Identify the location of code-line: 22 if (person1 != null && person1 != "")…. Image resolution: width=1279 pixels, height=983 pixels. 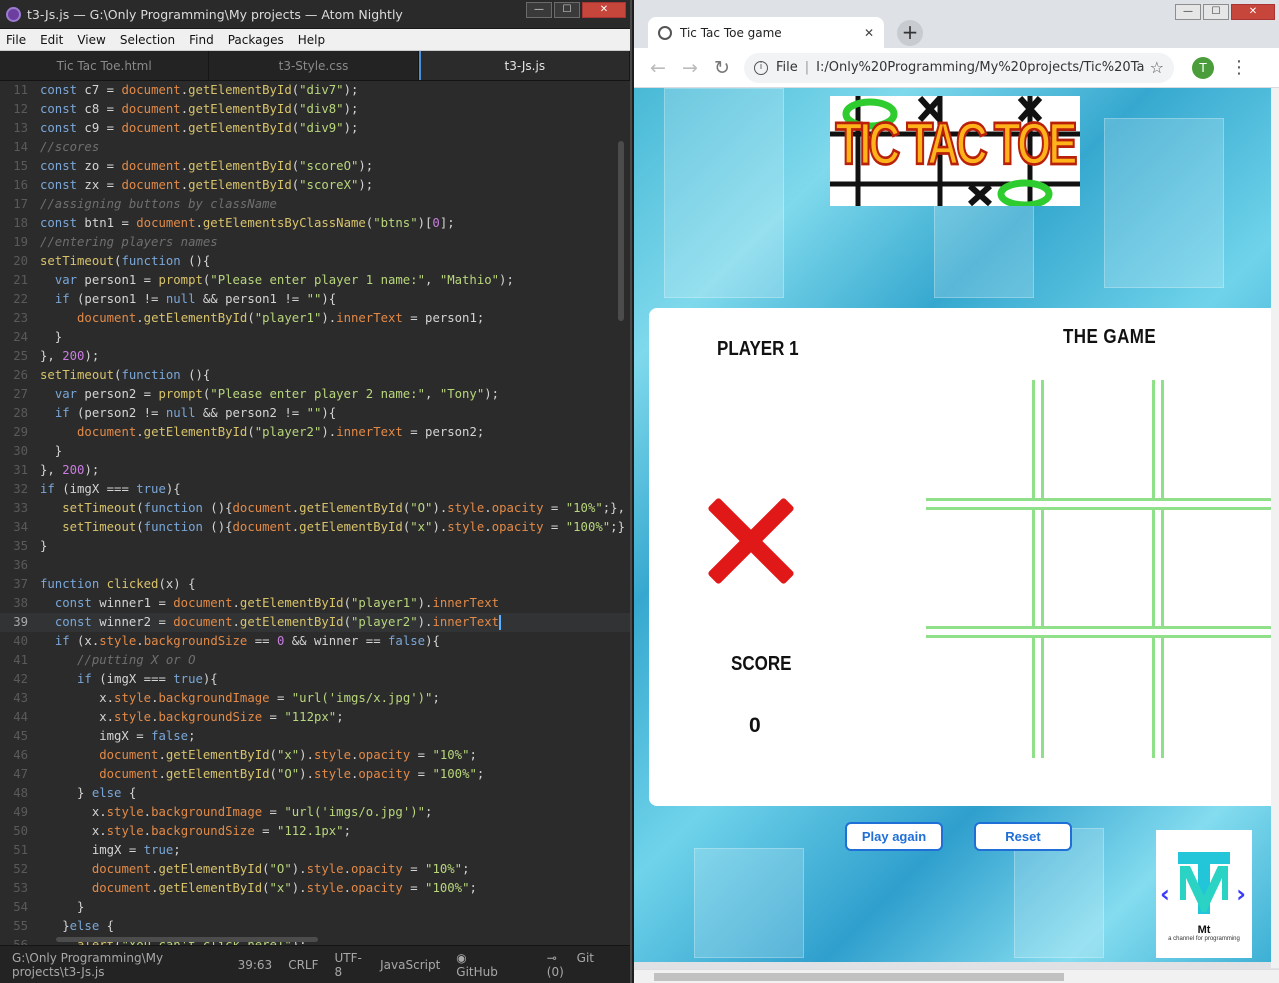
(315, 299).